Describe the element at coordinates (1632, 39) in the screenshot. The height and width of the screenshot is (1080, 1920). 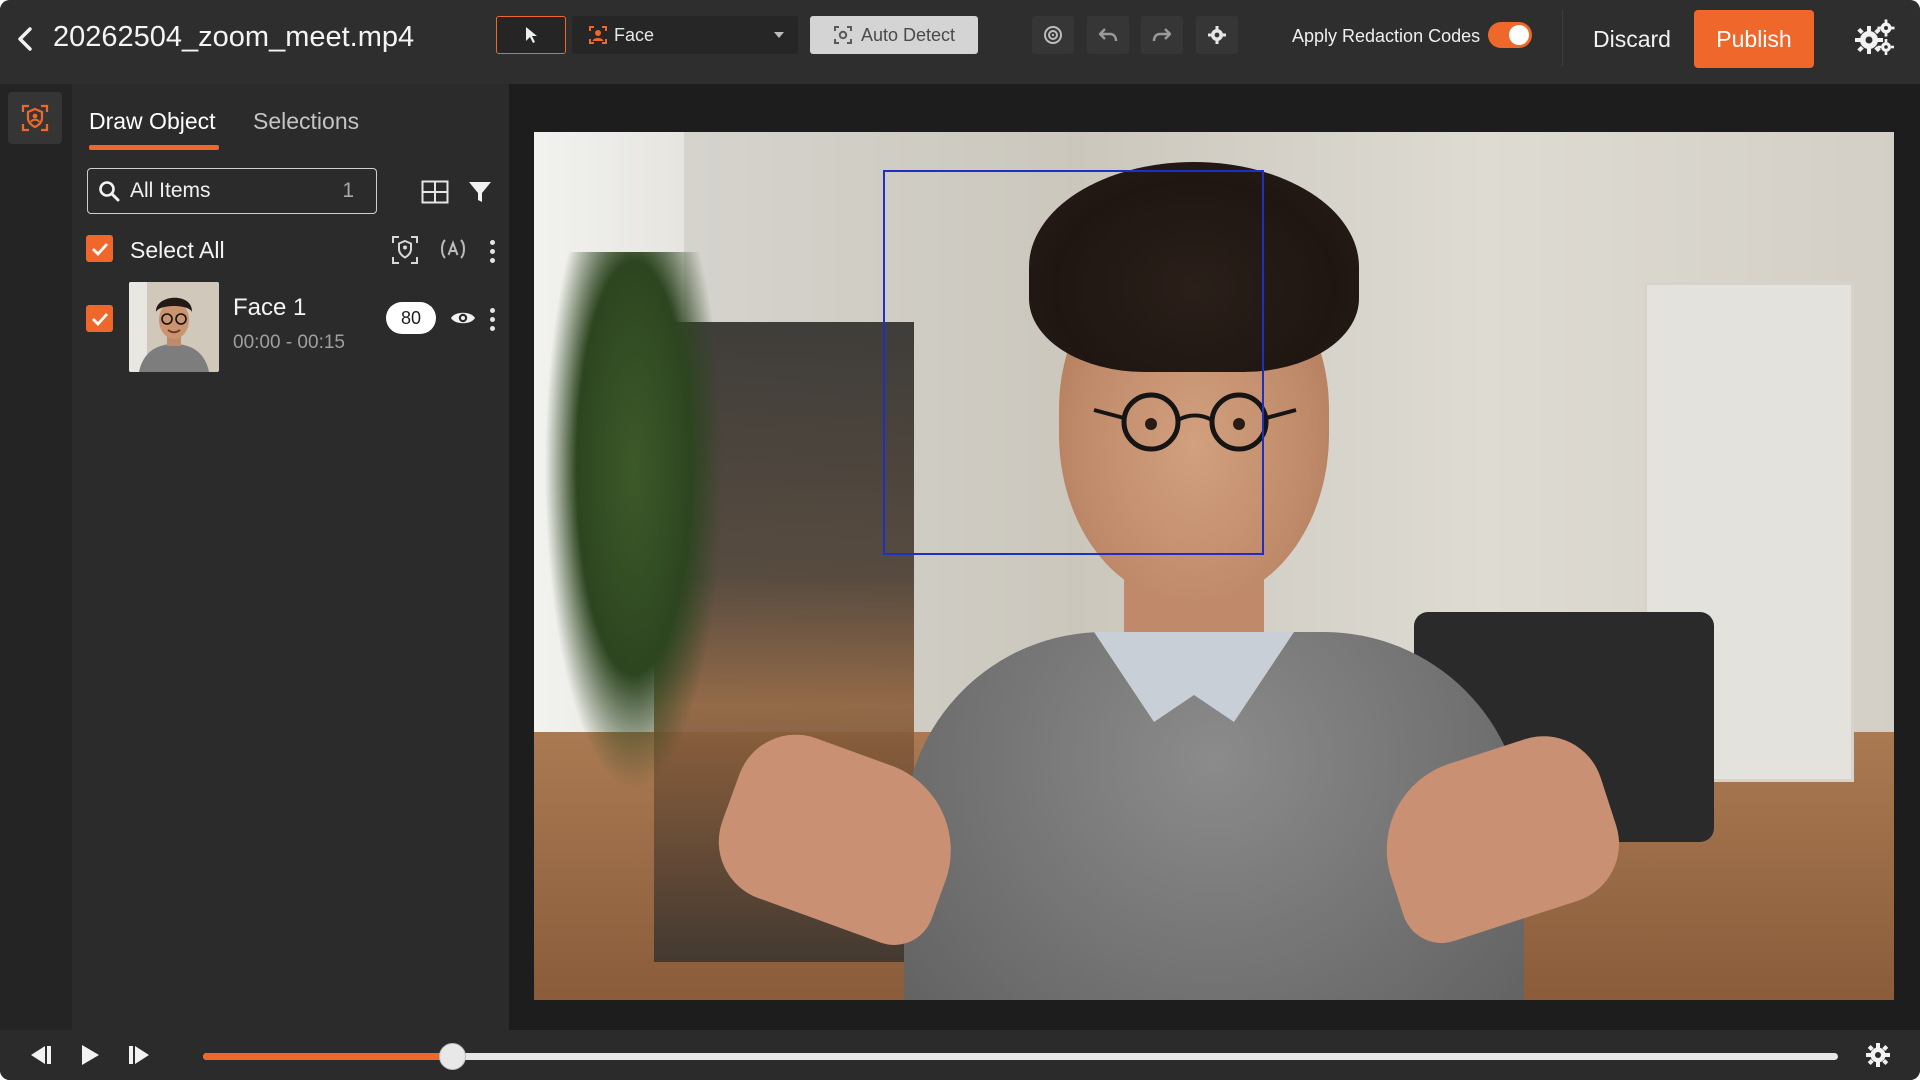
I see `discard-button: Discard` at that location.